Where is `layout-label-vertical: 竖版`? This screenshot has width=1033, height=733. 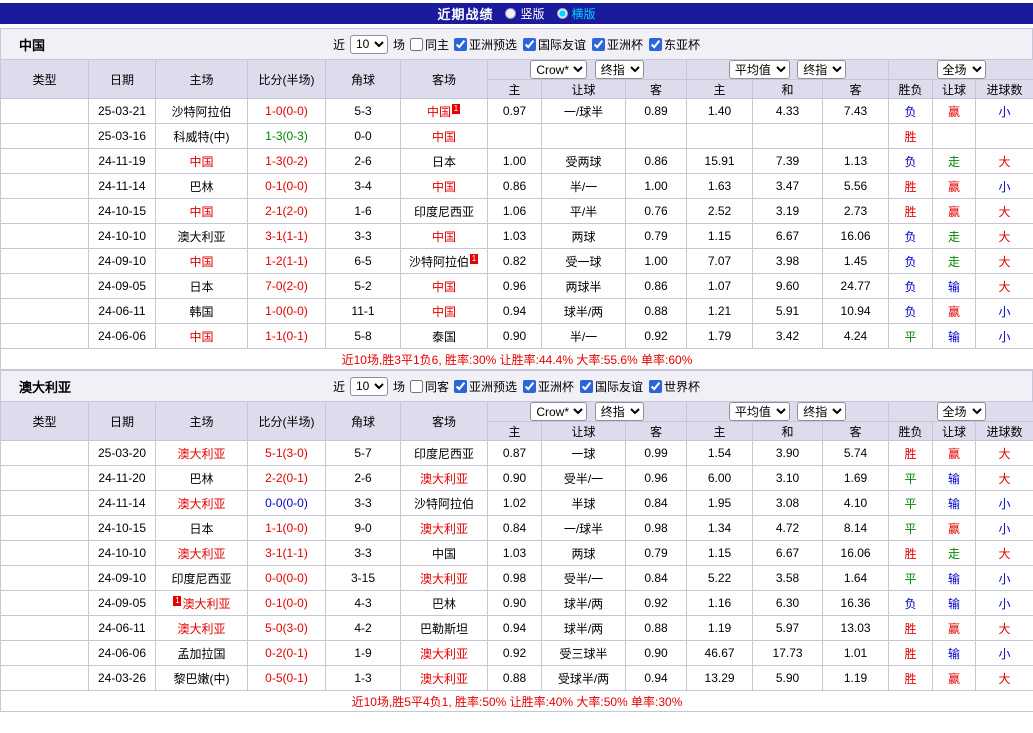
layout-label-vertical: 竖版 is located at coordinates (532, 14).